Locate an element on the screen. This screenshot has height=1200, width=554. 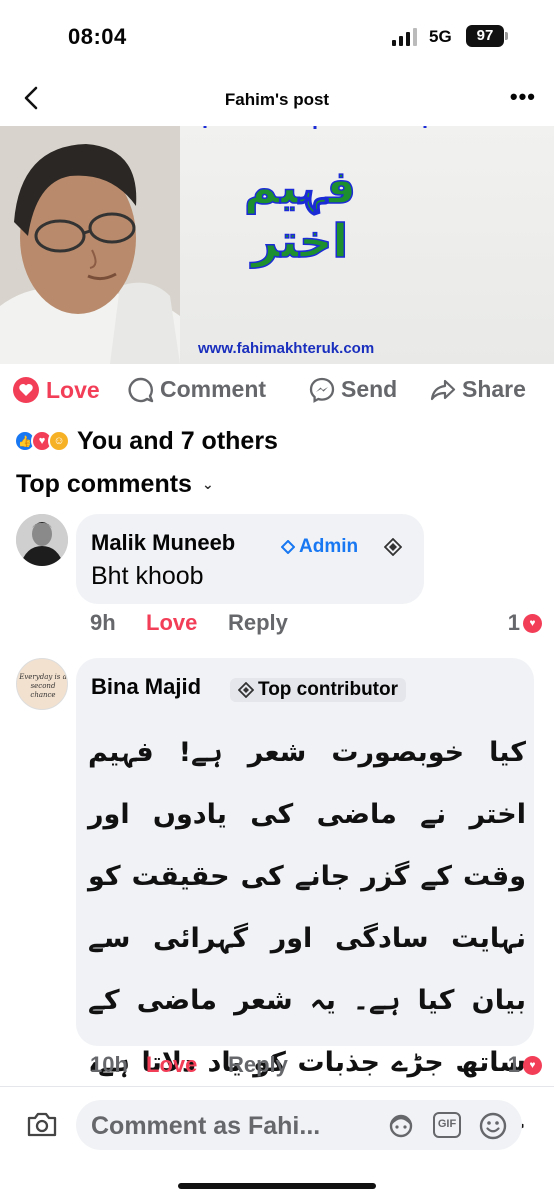
emoji-icon is located at coordinates (493, 1126).